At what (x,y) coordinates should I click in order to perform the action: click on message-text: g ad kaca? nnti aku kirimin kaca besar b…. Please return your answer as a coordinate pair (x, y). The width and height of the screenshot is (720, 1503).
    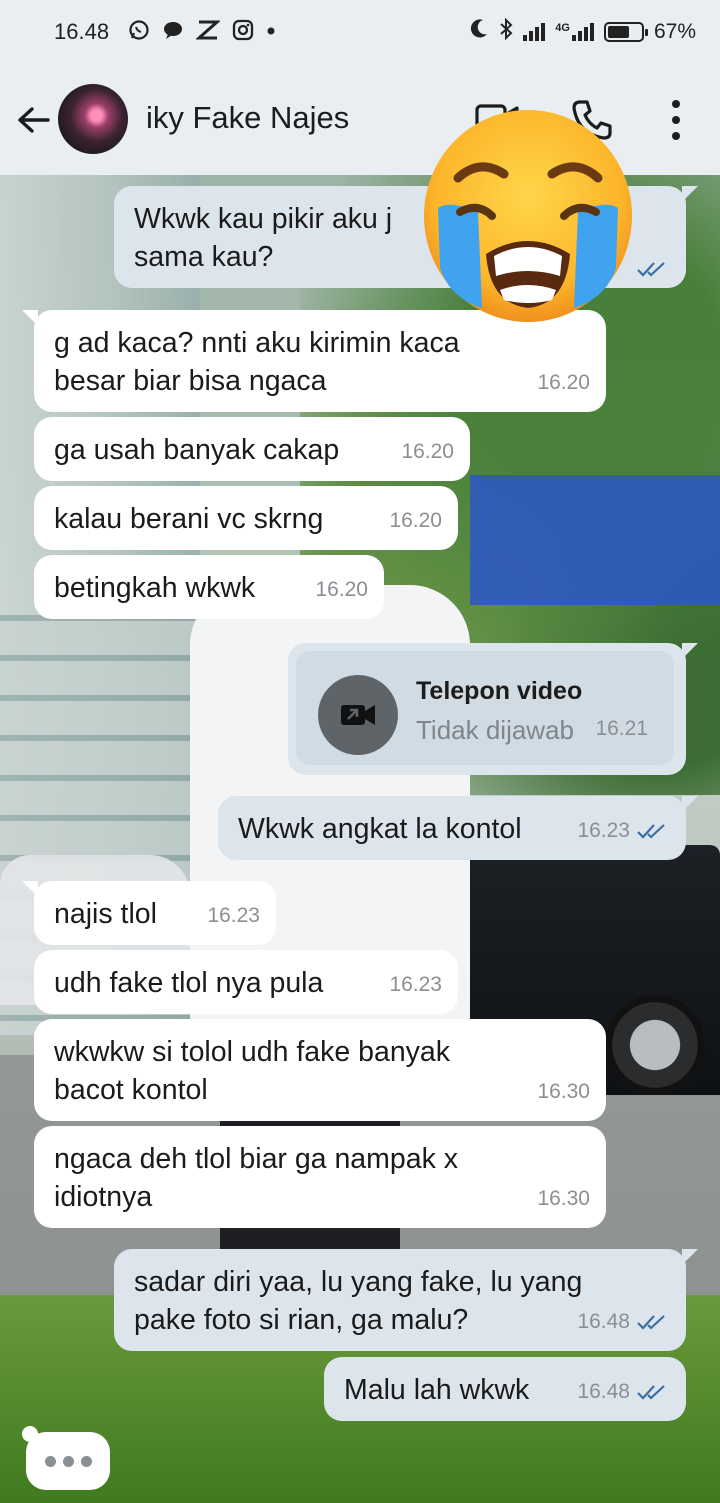
    Looking at the image, I should click on (257, 362).